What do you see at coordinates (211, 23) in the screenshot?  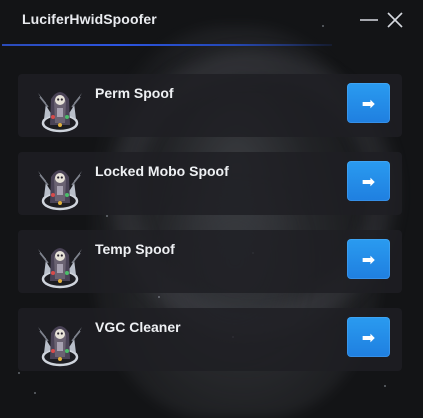 I see `title-bar: LuciferHwidSpoofer` at bounding box center [211, 23].